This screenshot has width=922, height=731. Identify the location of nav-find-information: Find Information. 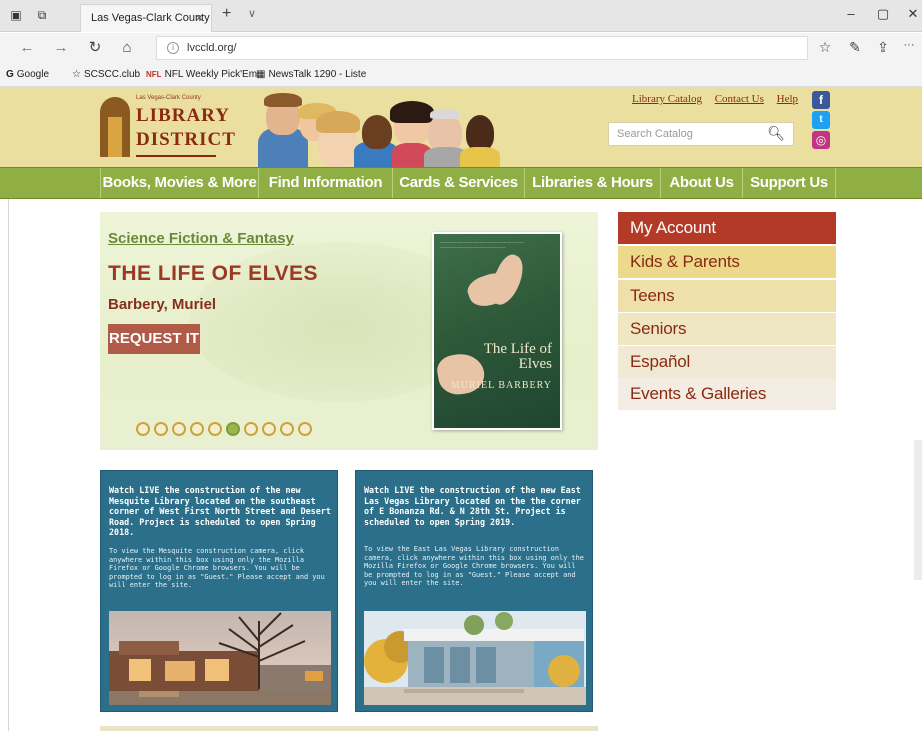
(325, 183).